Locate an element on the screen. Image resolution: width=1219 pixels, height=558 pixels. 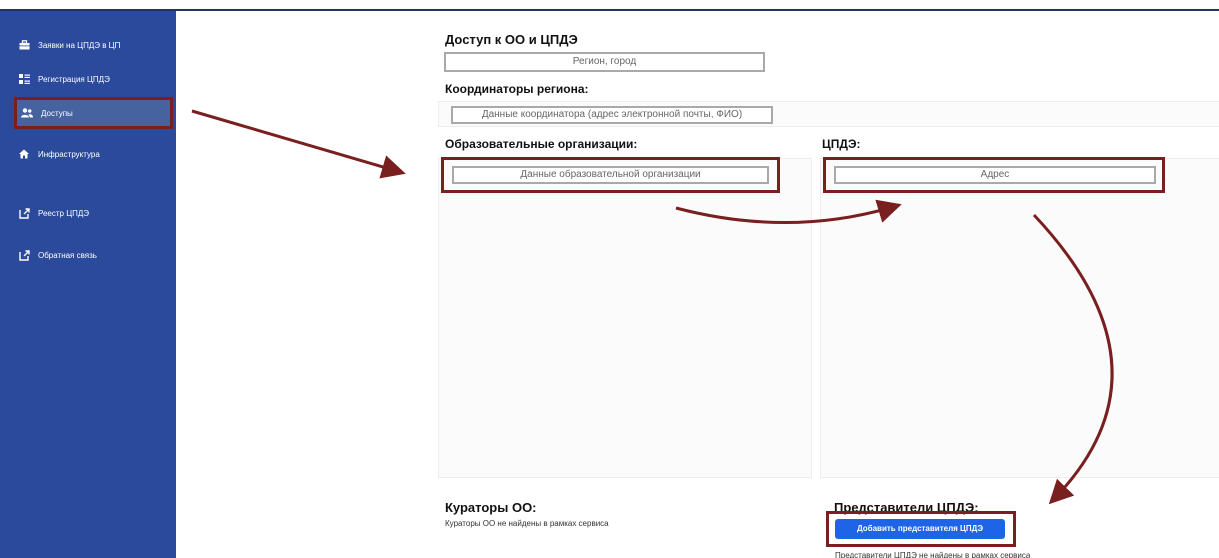
arrow-to-org is located at coordinates (298, 144).